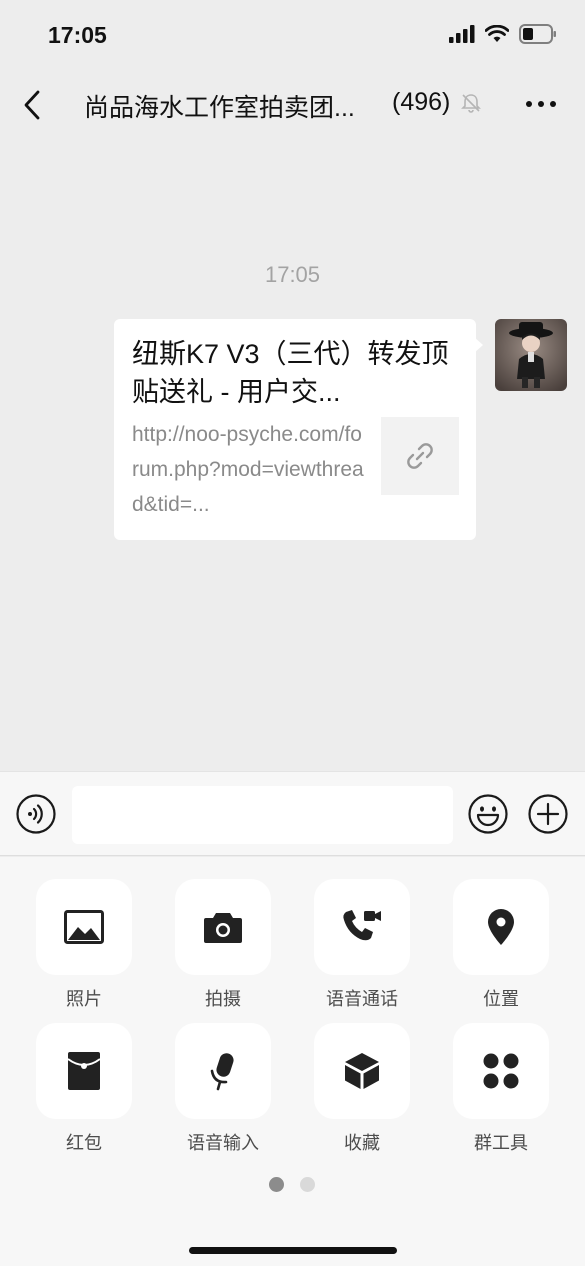 Image resolution: width=585 pixels, height=1266 pixels. I want to click on status-time: 17:05, so click(77, 35).